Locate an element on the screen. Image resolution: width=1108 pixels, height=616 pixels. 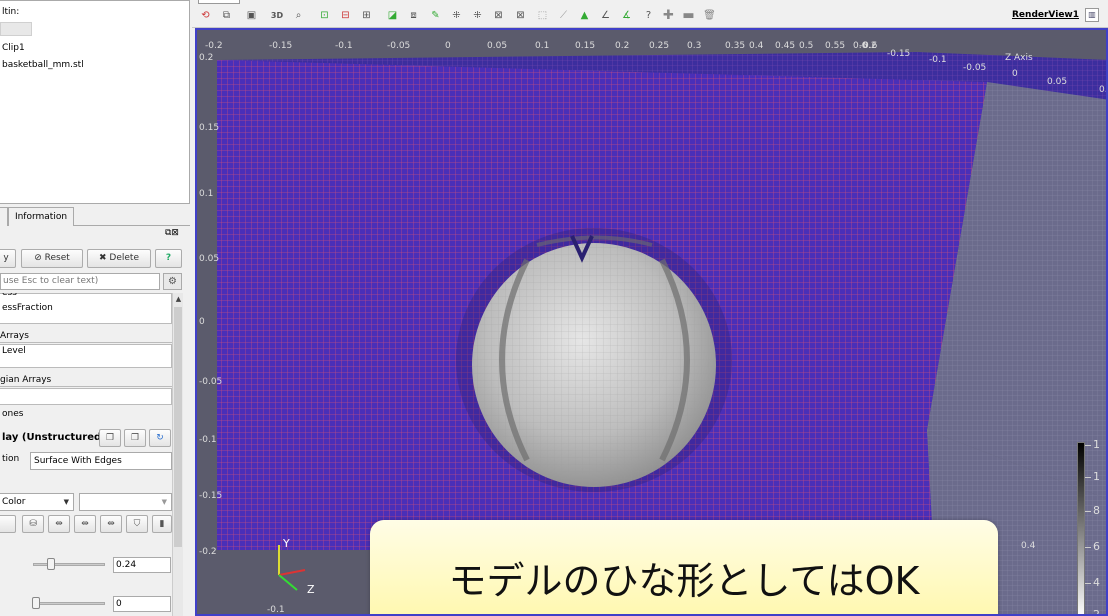
list-item: Level is located at coordinates (14, 351).